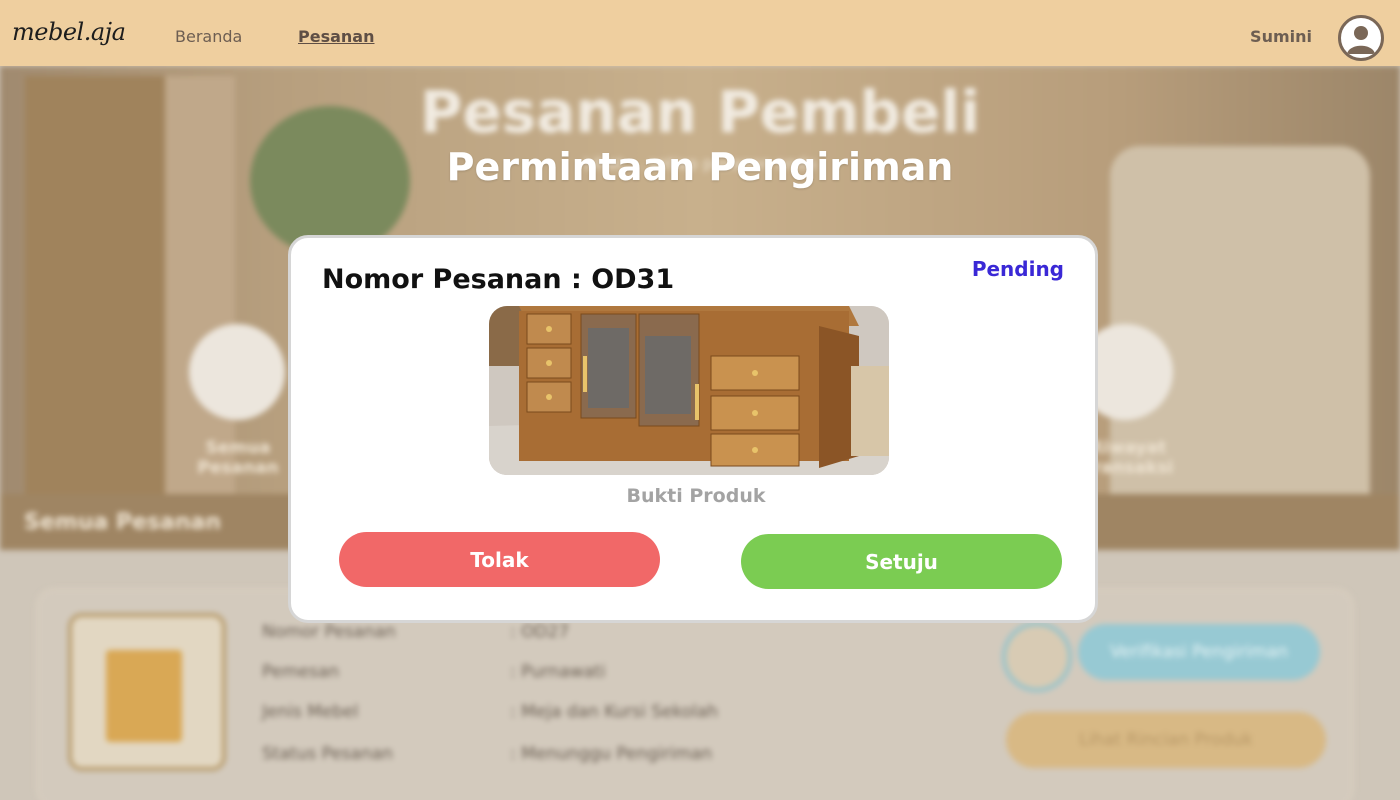  What do you see at coordinates (301, 672) in the screenshot?
I see `order-row-label: Pemesan` at bounding box center [301, 672].